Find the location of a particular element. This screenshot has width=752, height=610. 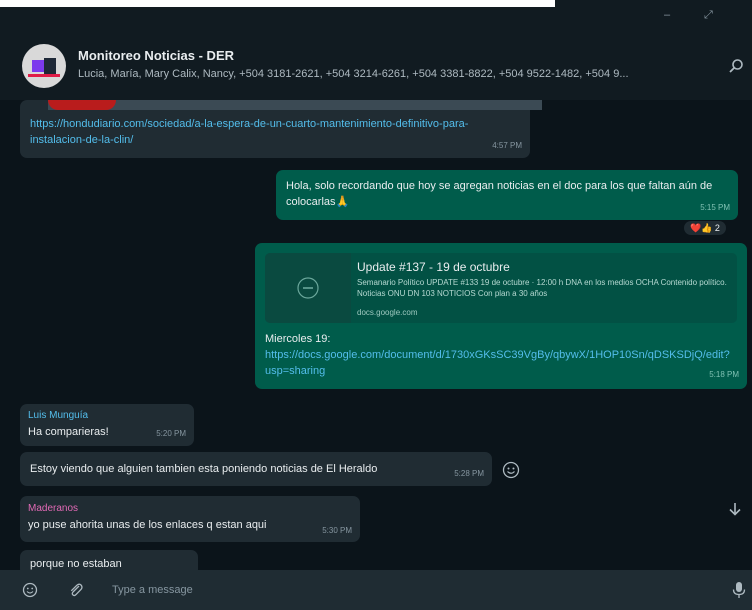

message-text: Ha comparieras! is located at coordinates (68, 432).